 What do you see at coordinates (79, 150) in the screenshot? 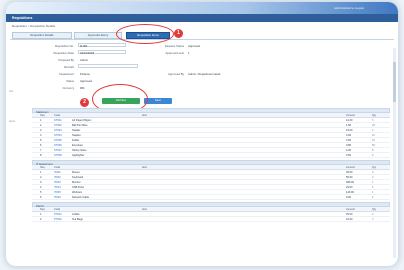
I see `cell-name: Sticky Notes` at bounding box center [79, 150].